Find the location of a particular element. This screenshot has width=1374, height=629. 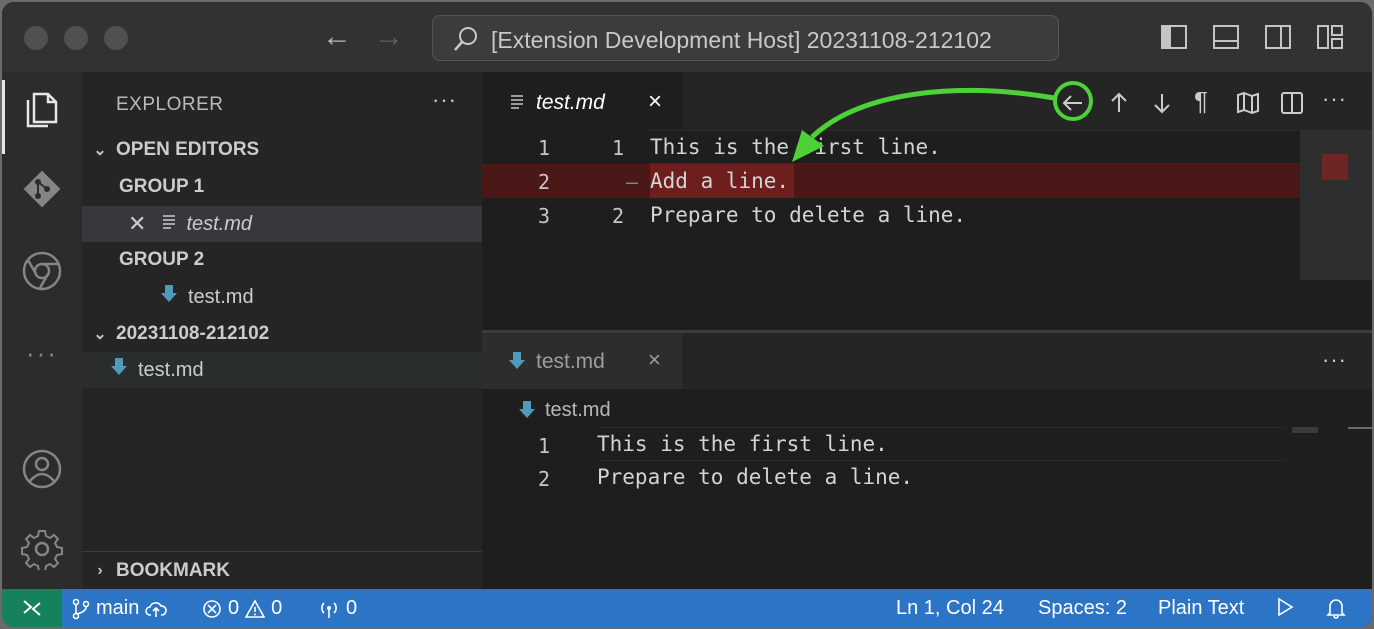

remote-explorer-activity is located at coordinates (42, 273).